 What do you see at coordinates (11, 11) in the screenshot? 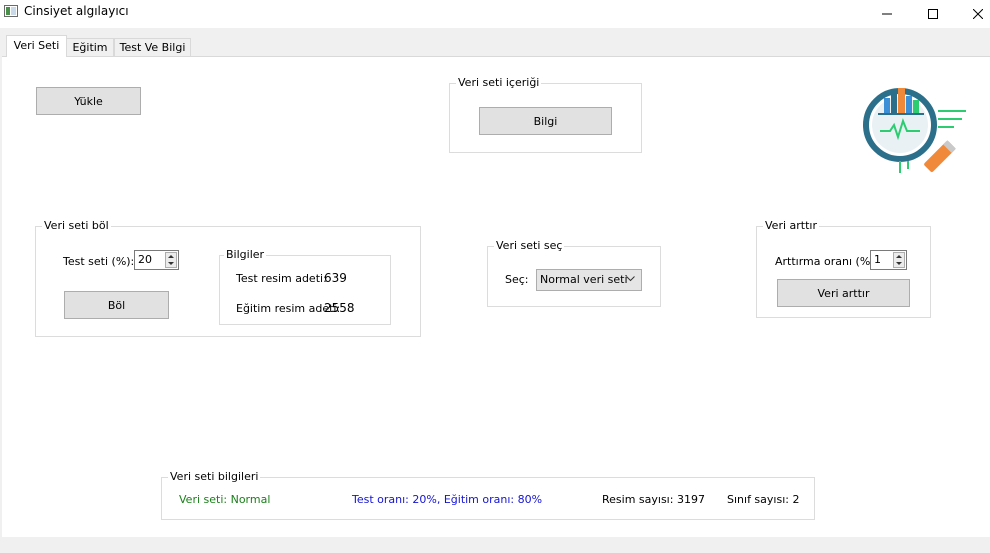
I see `app-icon` at bounding box center [11, 11].